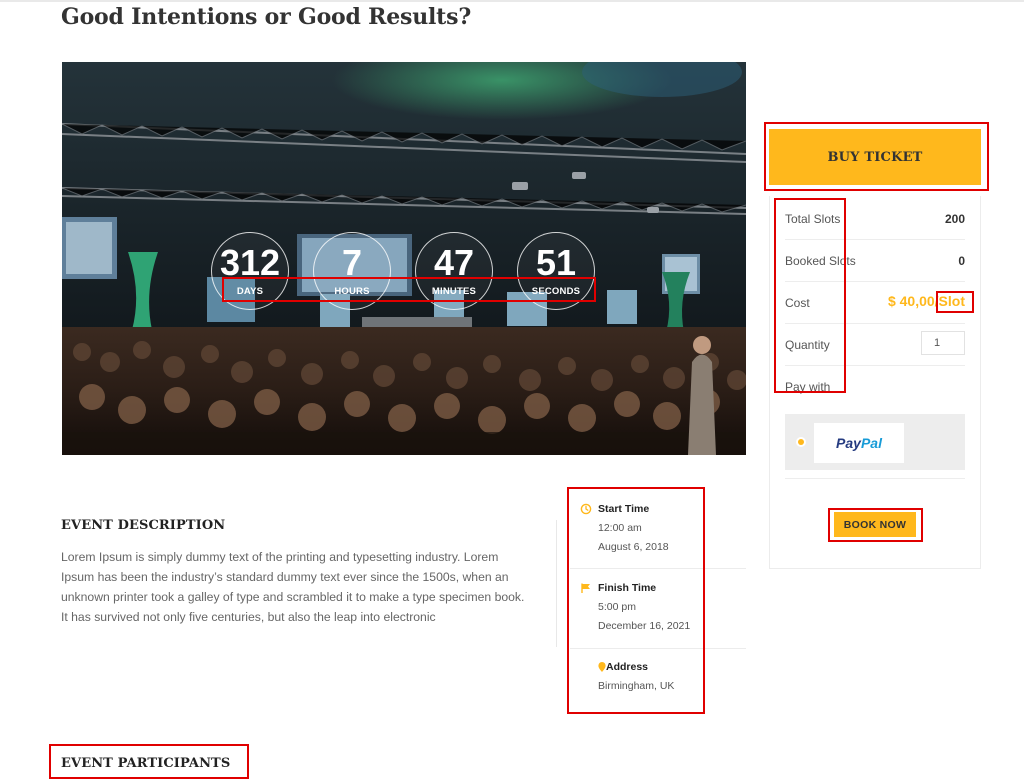 Image resolution: width=1024 pixels, height=784 pixels. What do you see at coordinates (875, 157) in the screenshot?
I see `buy-ticket-button: BUY TICKET` at bounding box center [875, 157].